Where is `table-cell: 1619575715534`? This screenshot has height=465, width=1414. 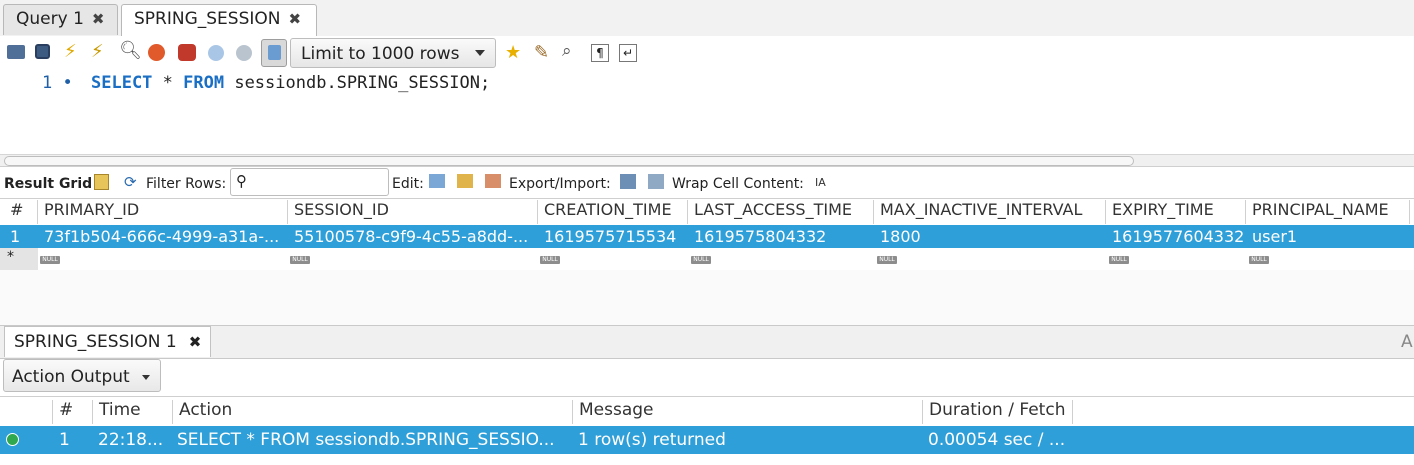 table-cell: 1619575715534 is located at coordinates (613, 237).